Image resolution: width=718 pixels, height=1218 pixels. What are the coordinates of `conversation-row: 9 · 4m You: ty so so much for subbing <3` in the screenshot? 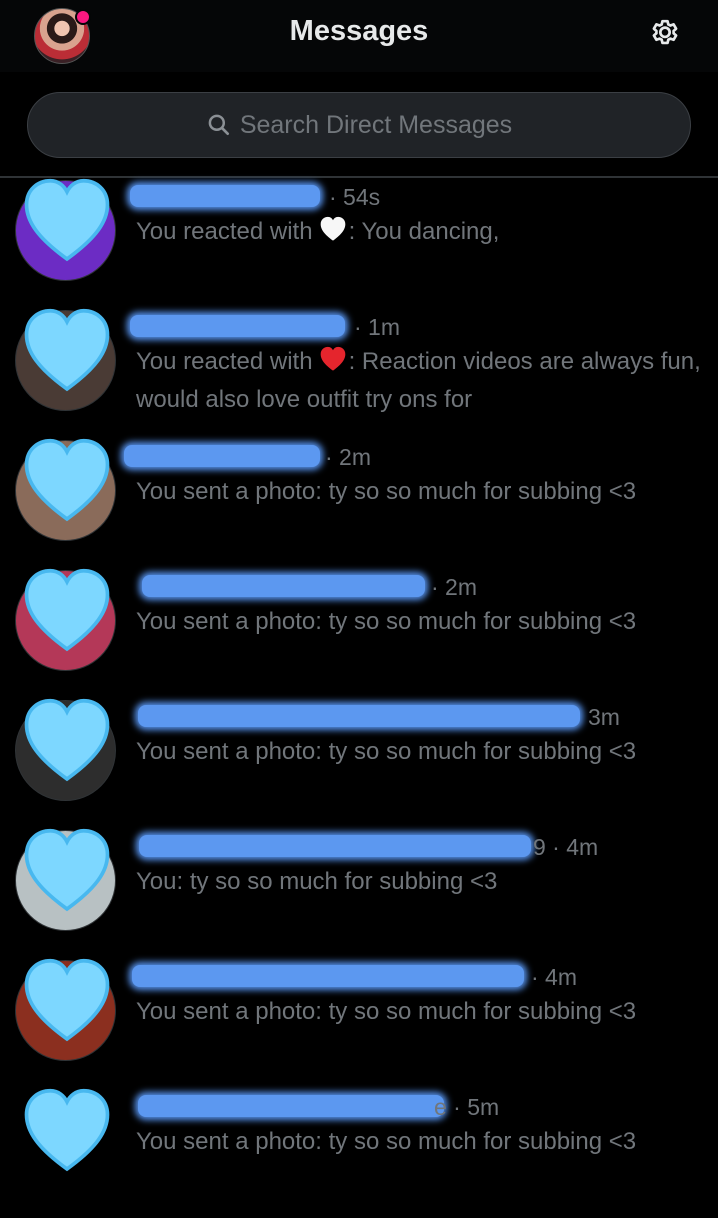 It's located at (359, 893).